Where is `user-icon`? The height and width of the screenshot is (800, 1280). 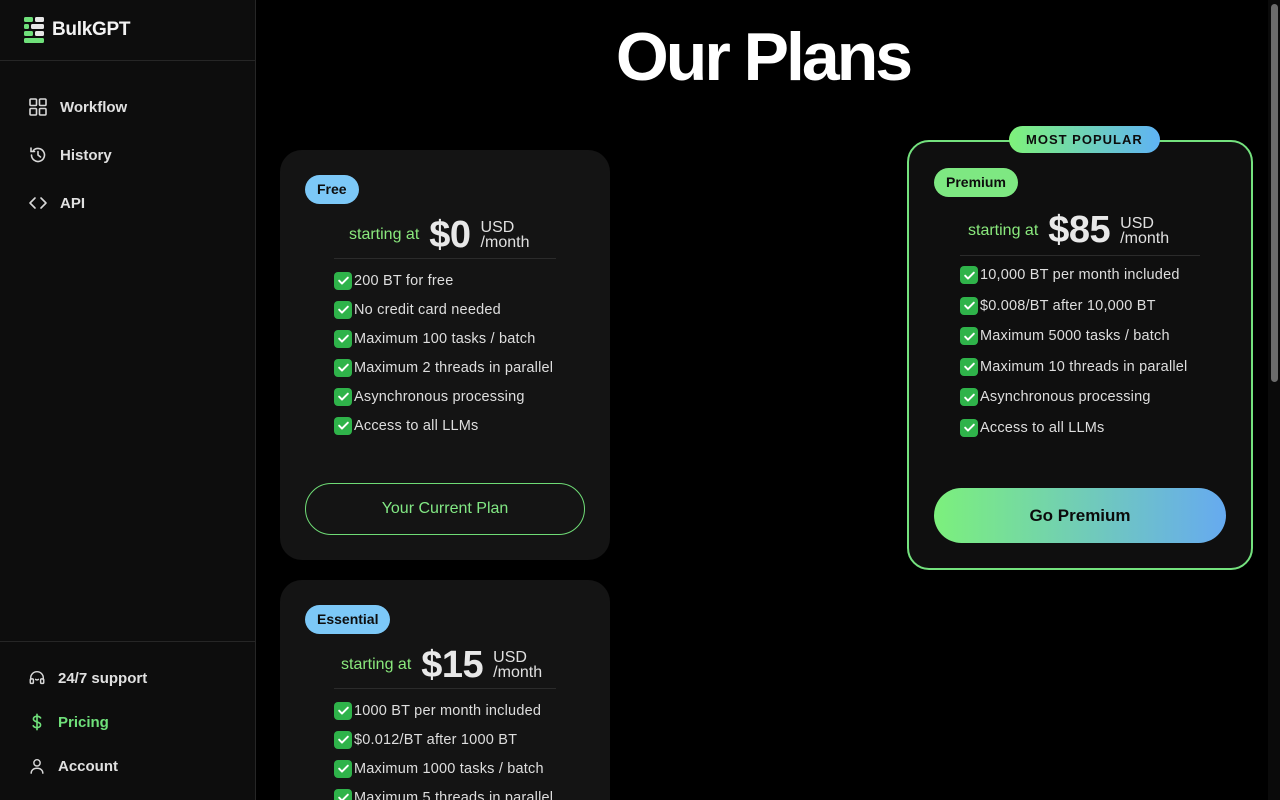 user-icon is located at coordinates (37, 766).